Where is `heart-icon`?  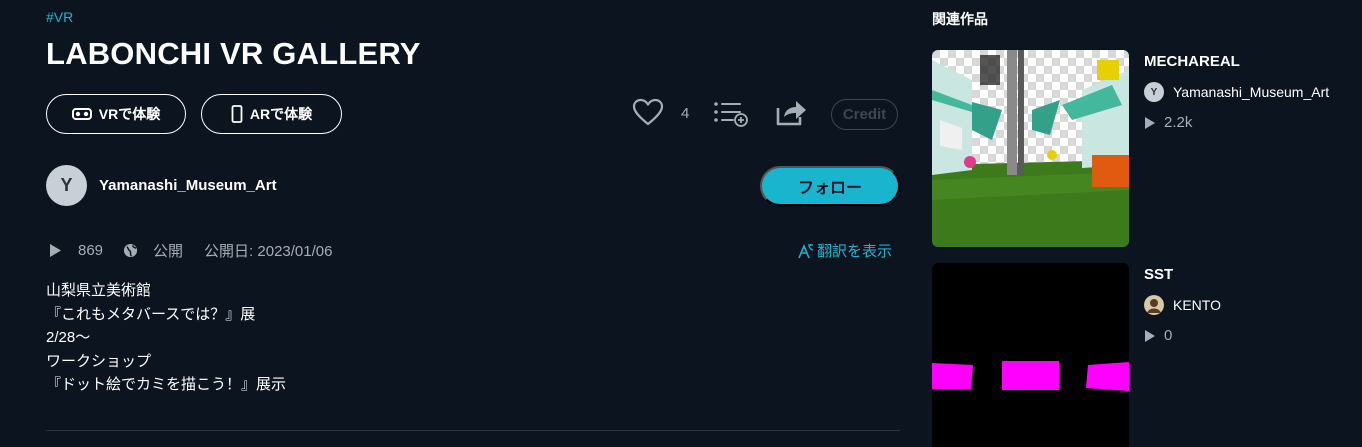
heart-icon is located at coordinates (648, 112).